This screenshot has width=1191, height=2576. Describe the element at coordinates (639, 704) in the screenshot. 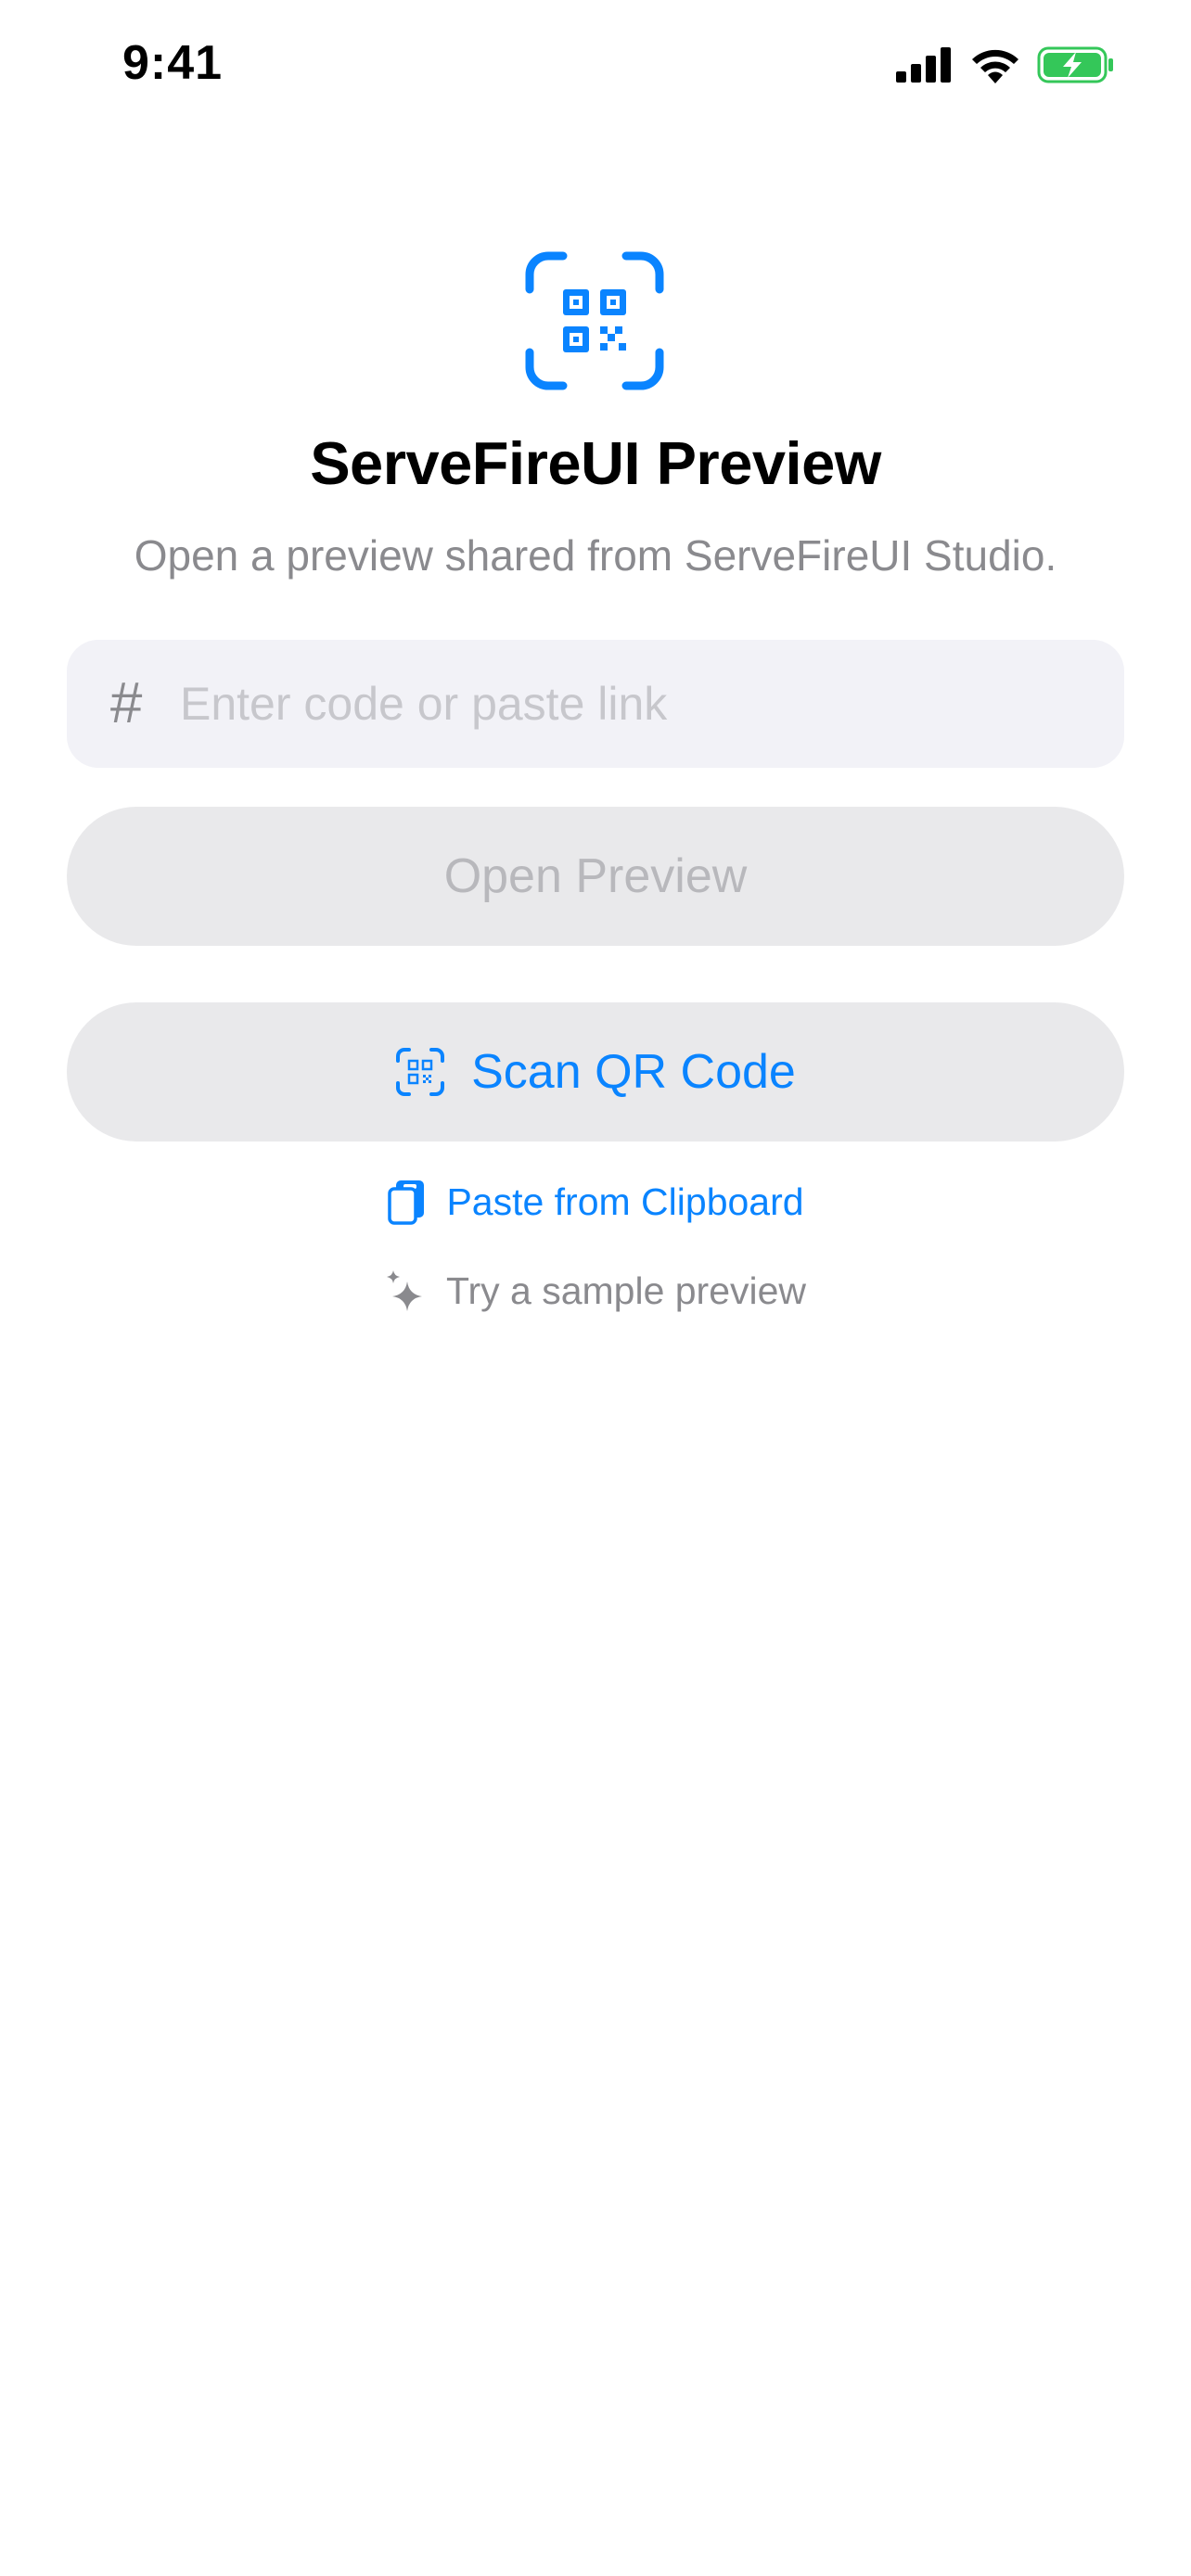

I see `code-input` at that location.